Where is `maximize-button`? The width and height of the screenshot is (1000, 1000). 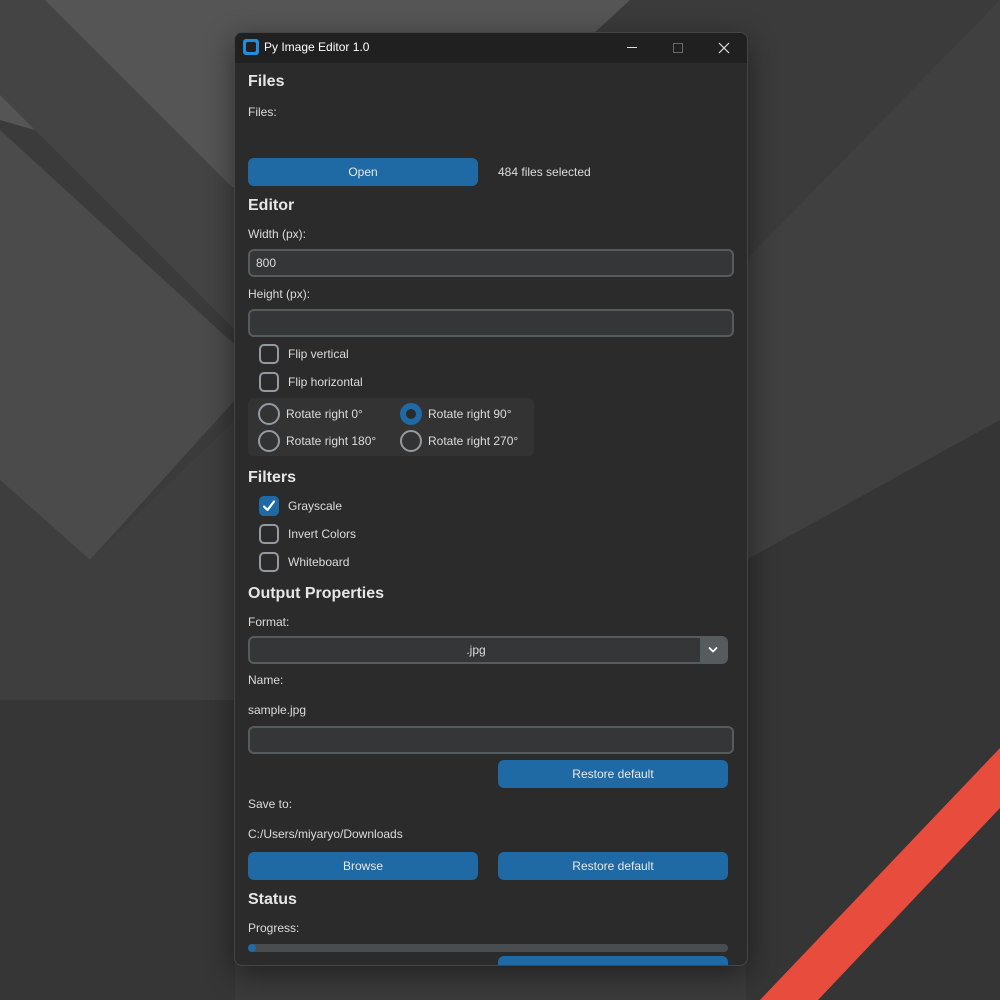
maximize-button is located at coordinates (678, 48).